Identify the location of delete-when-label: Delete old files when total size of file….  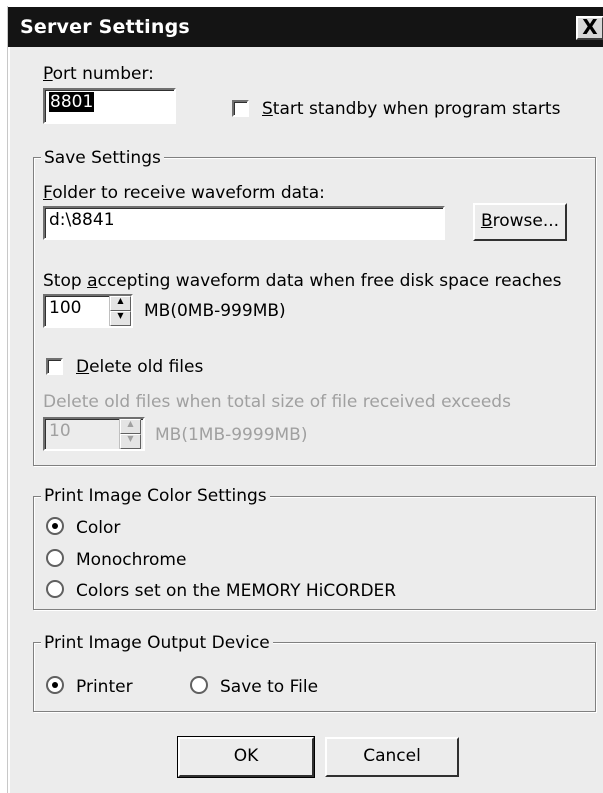
(277, 402).